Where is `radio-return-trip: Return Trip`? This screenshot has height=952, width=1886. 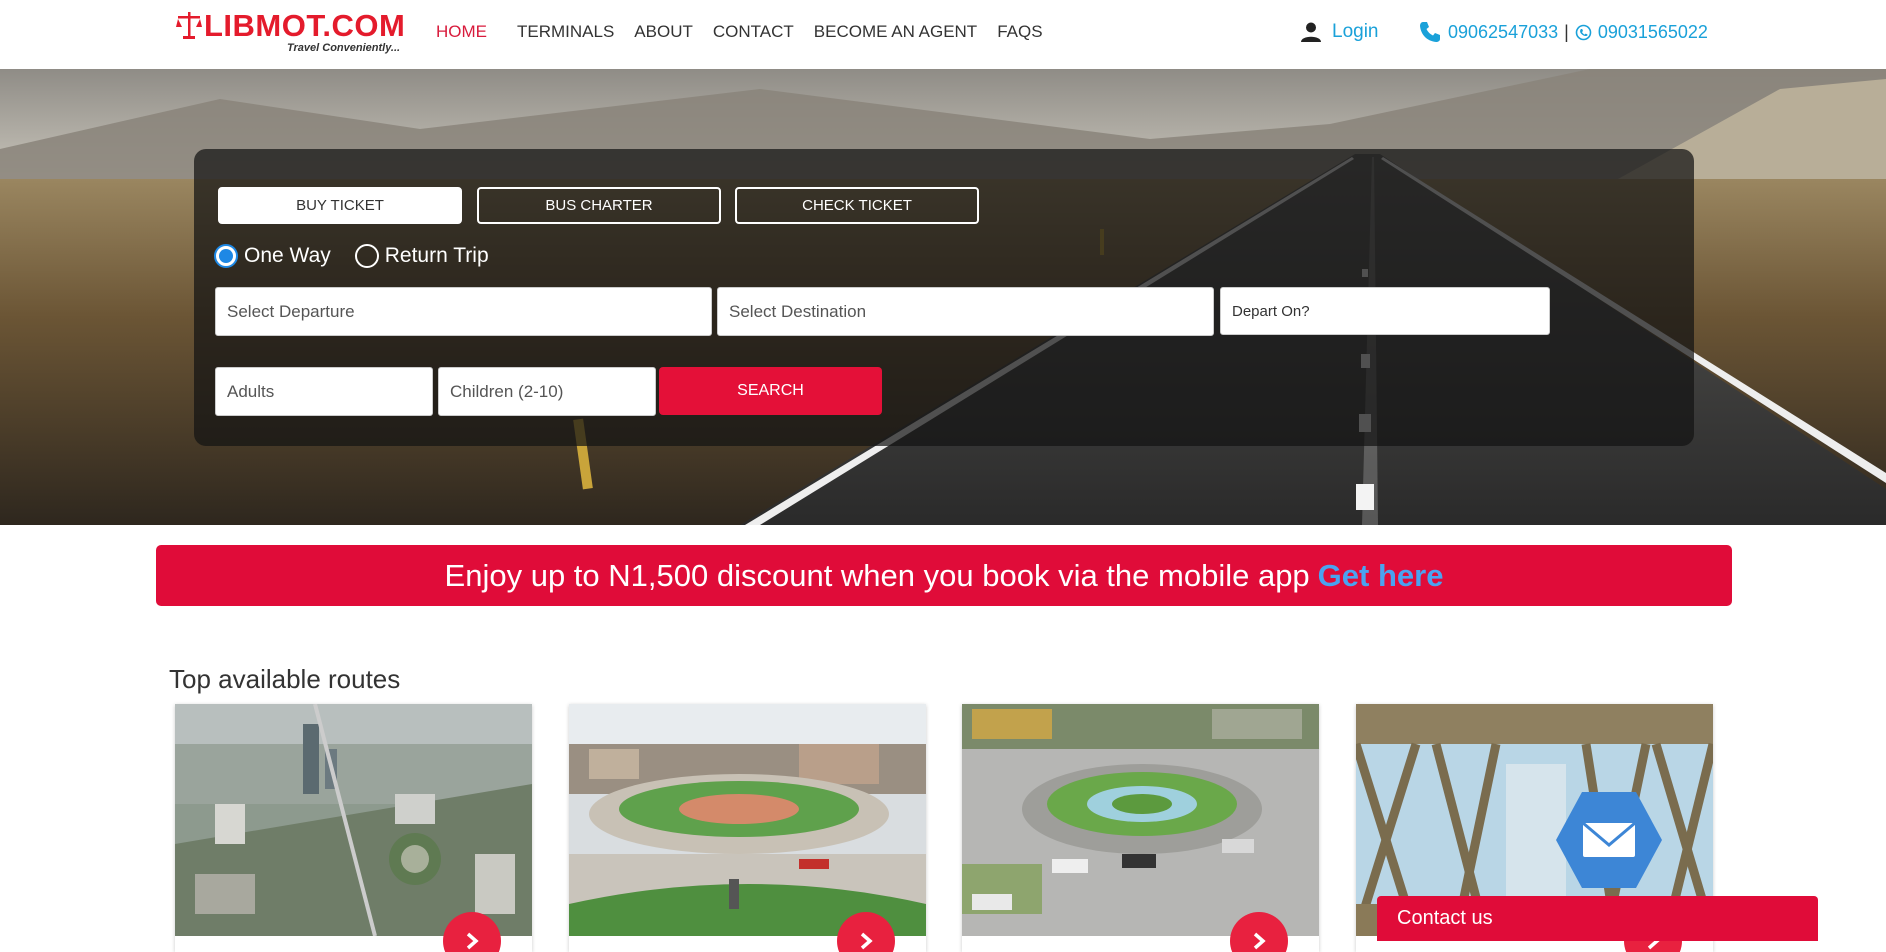 radio-return-trip: Return Trip is located at coordinates (421, 256).